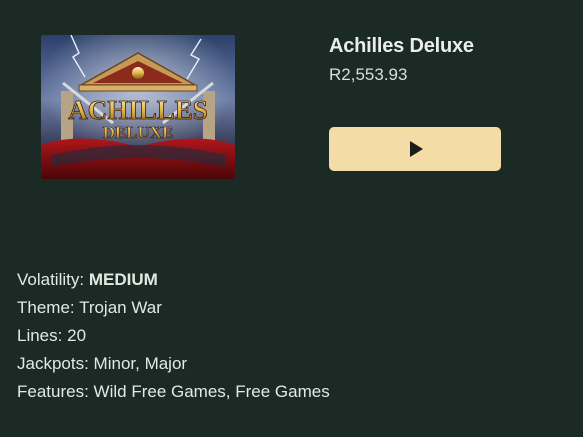  I want to click on logo-title: ACHILLES, so click(138, 110).